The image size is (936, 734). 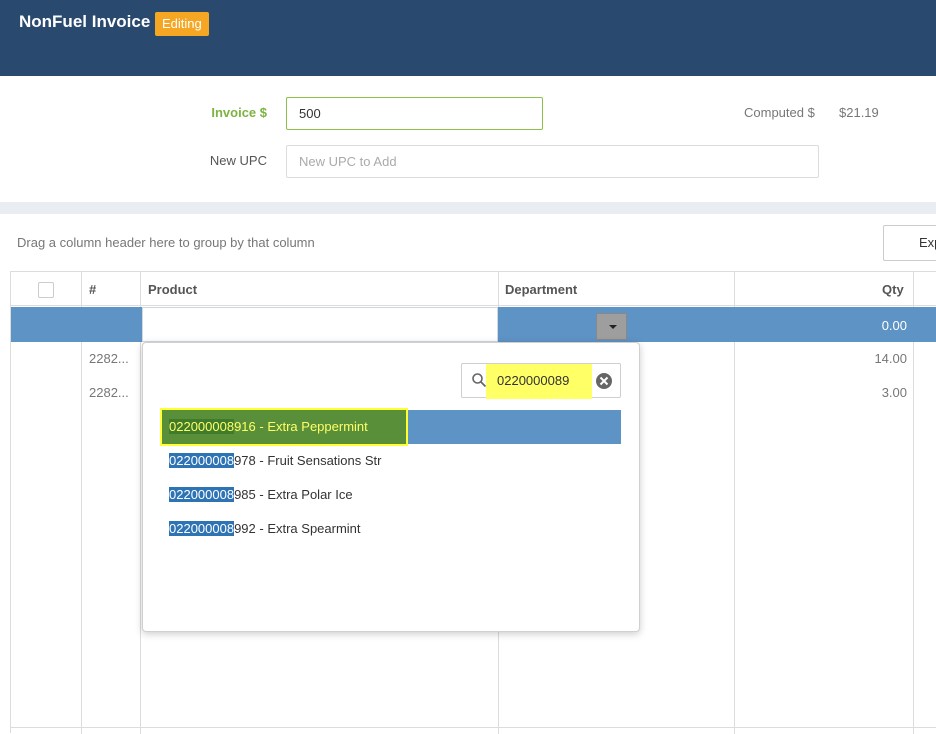 What do you see at coordinates (238, 160) in the screenshot?
I see `new-upc-label: New UPC` at bounding box center [238, 160].